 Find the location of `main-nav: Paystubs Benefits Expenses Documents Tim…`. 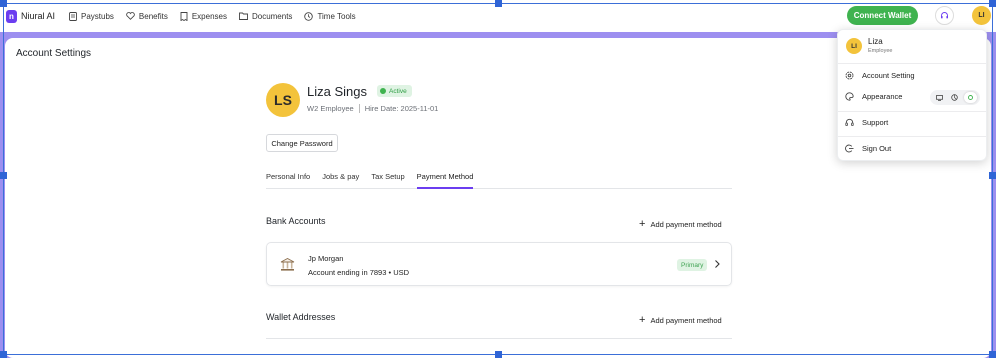

main-nav: Paystubs Benefits Expenses Documents Tim… is located at coordinates (218, 16).